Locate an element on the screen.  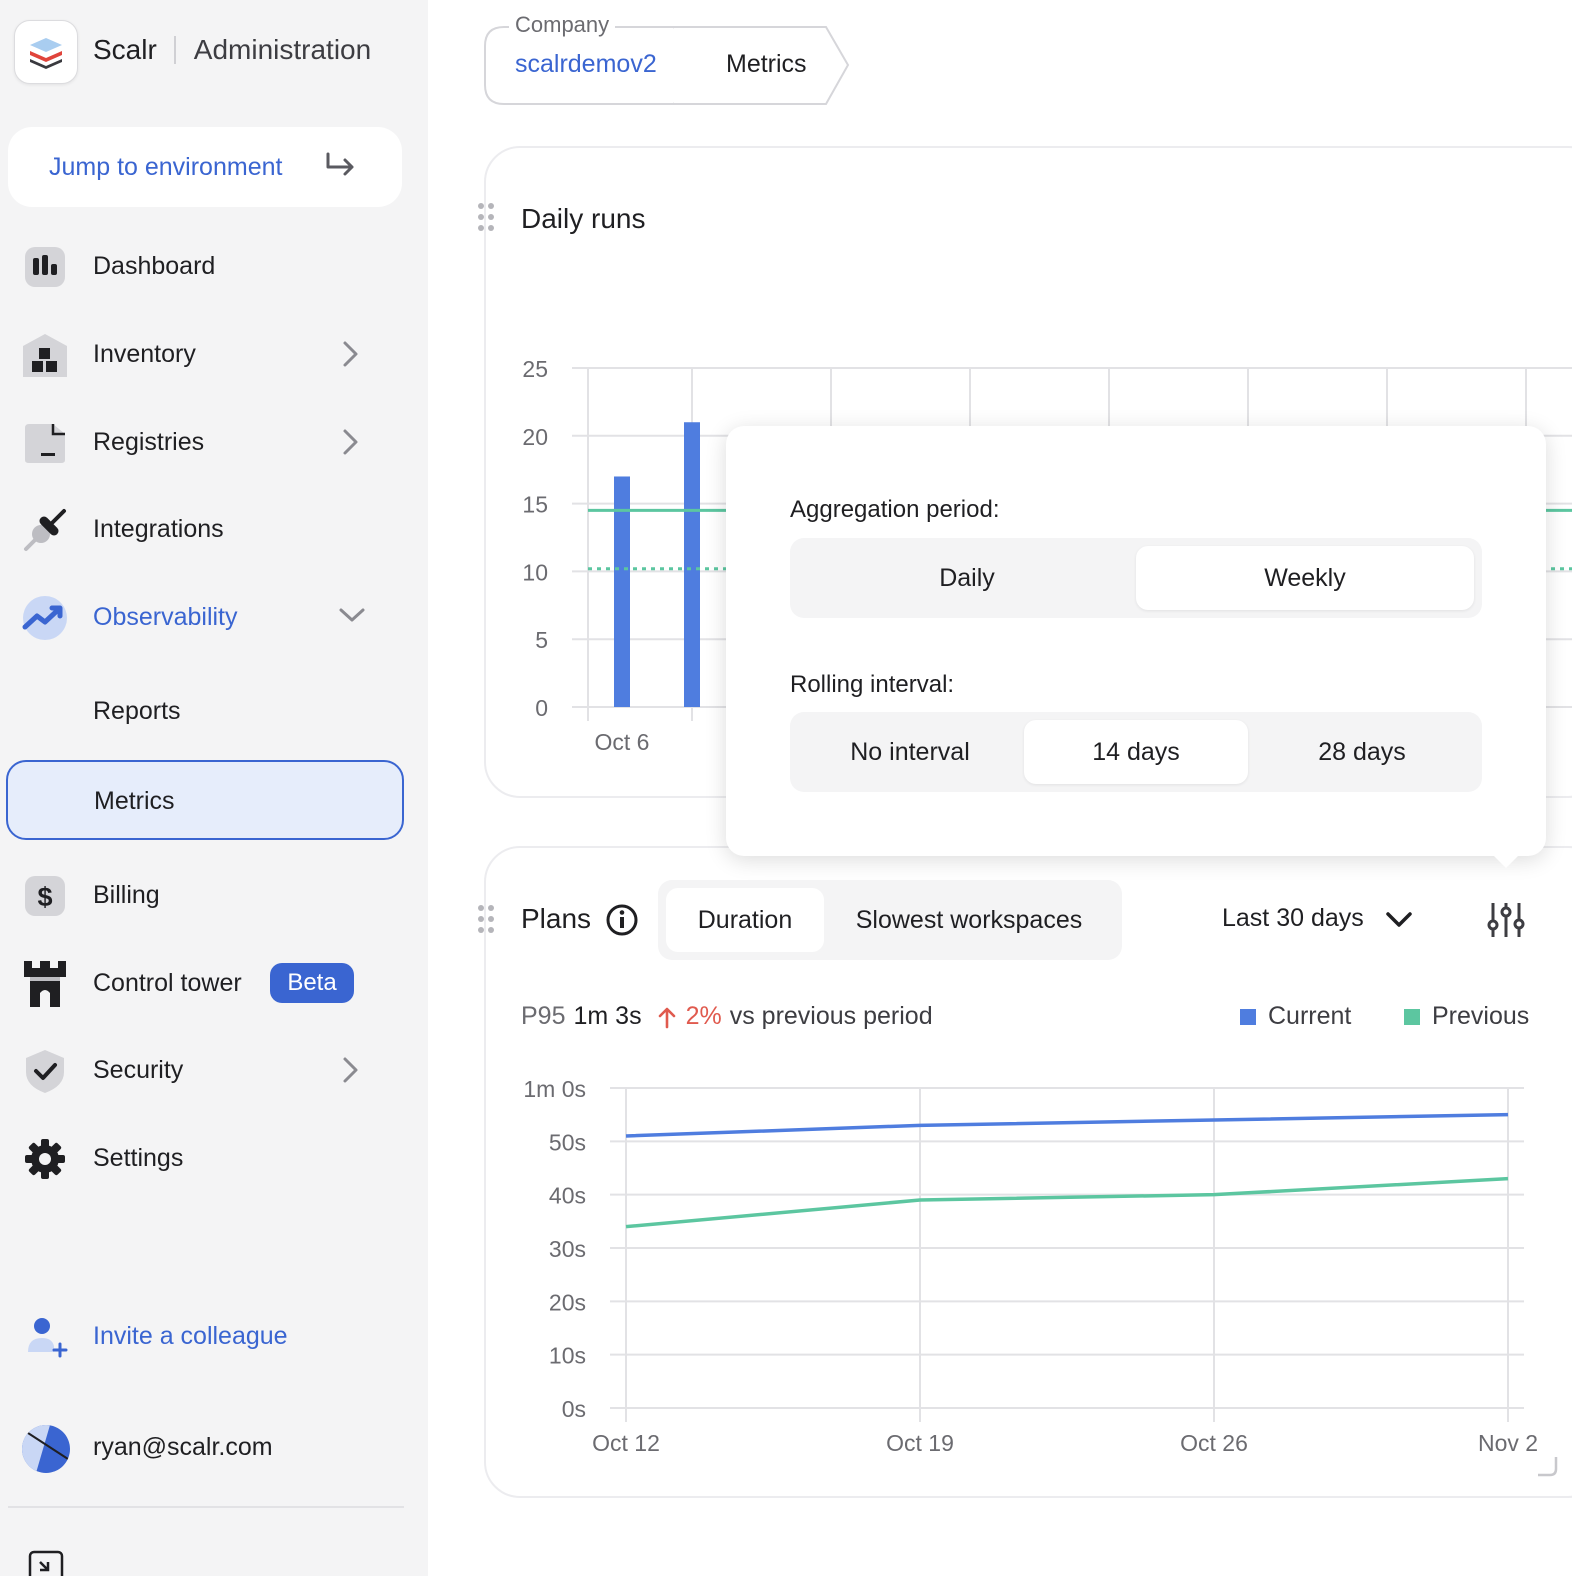
trend-up-icon is located at coordinates (45, 618).